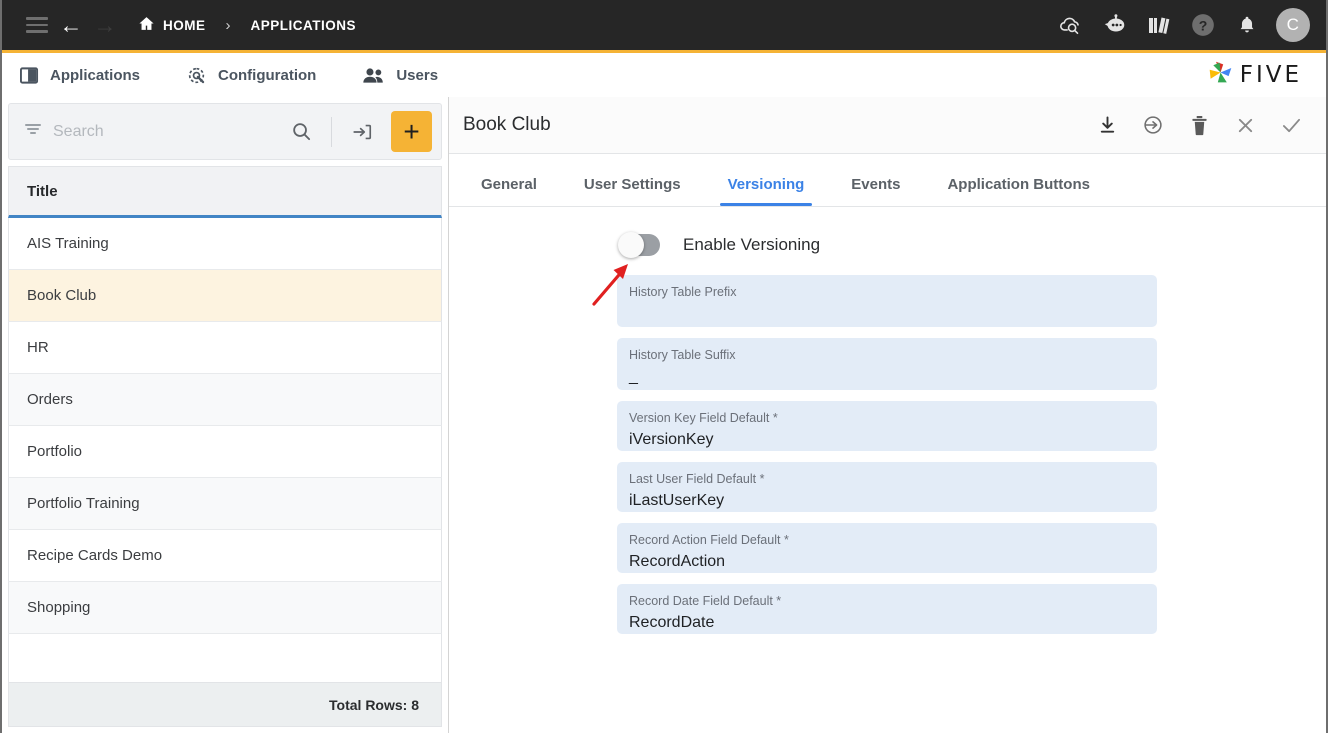 The image size is (1328, 733). What do you see at coordinates (37, 25) in the screenshot?
I see `hamburger-menu-icon` at bounding box center [37, 25].